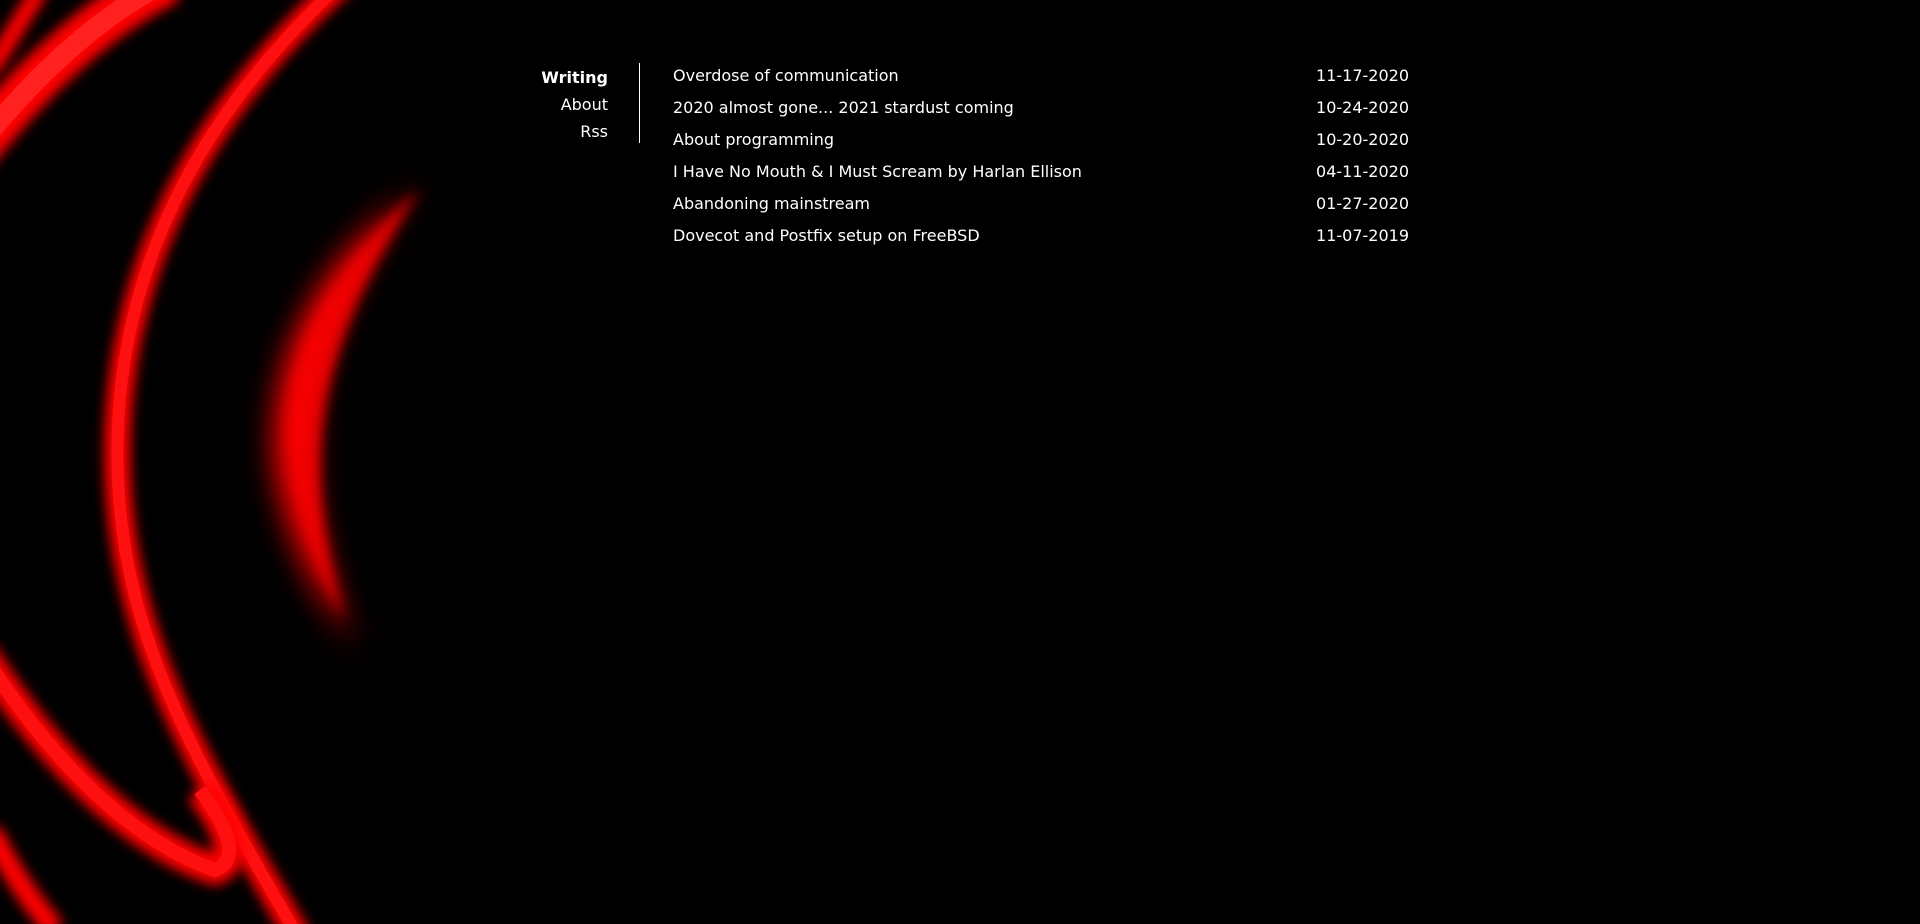  What do you see at coordinates (524, 131) in the screenshot?
I see `nav-rss-link: Rss` at bounding box center [524, 131].